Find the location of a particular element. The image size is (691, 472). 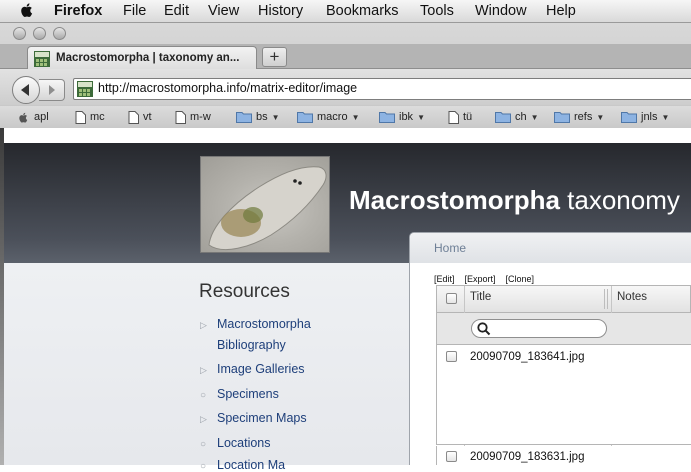

export-link: [Export] is located at coordinates (480, 279).